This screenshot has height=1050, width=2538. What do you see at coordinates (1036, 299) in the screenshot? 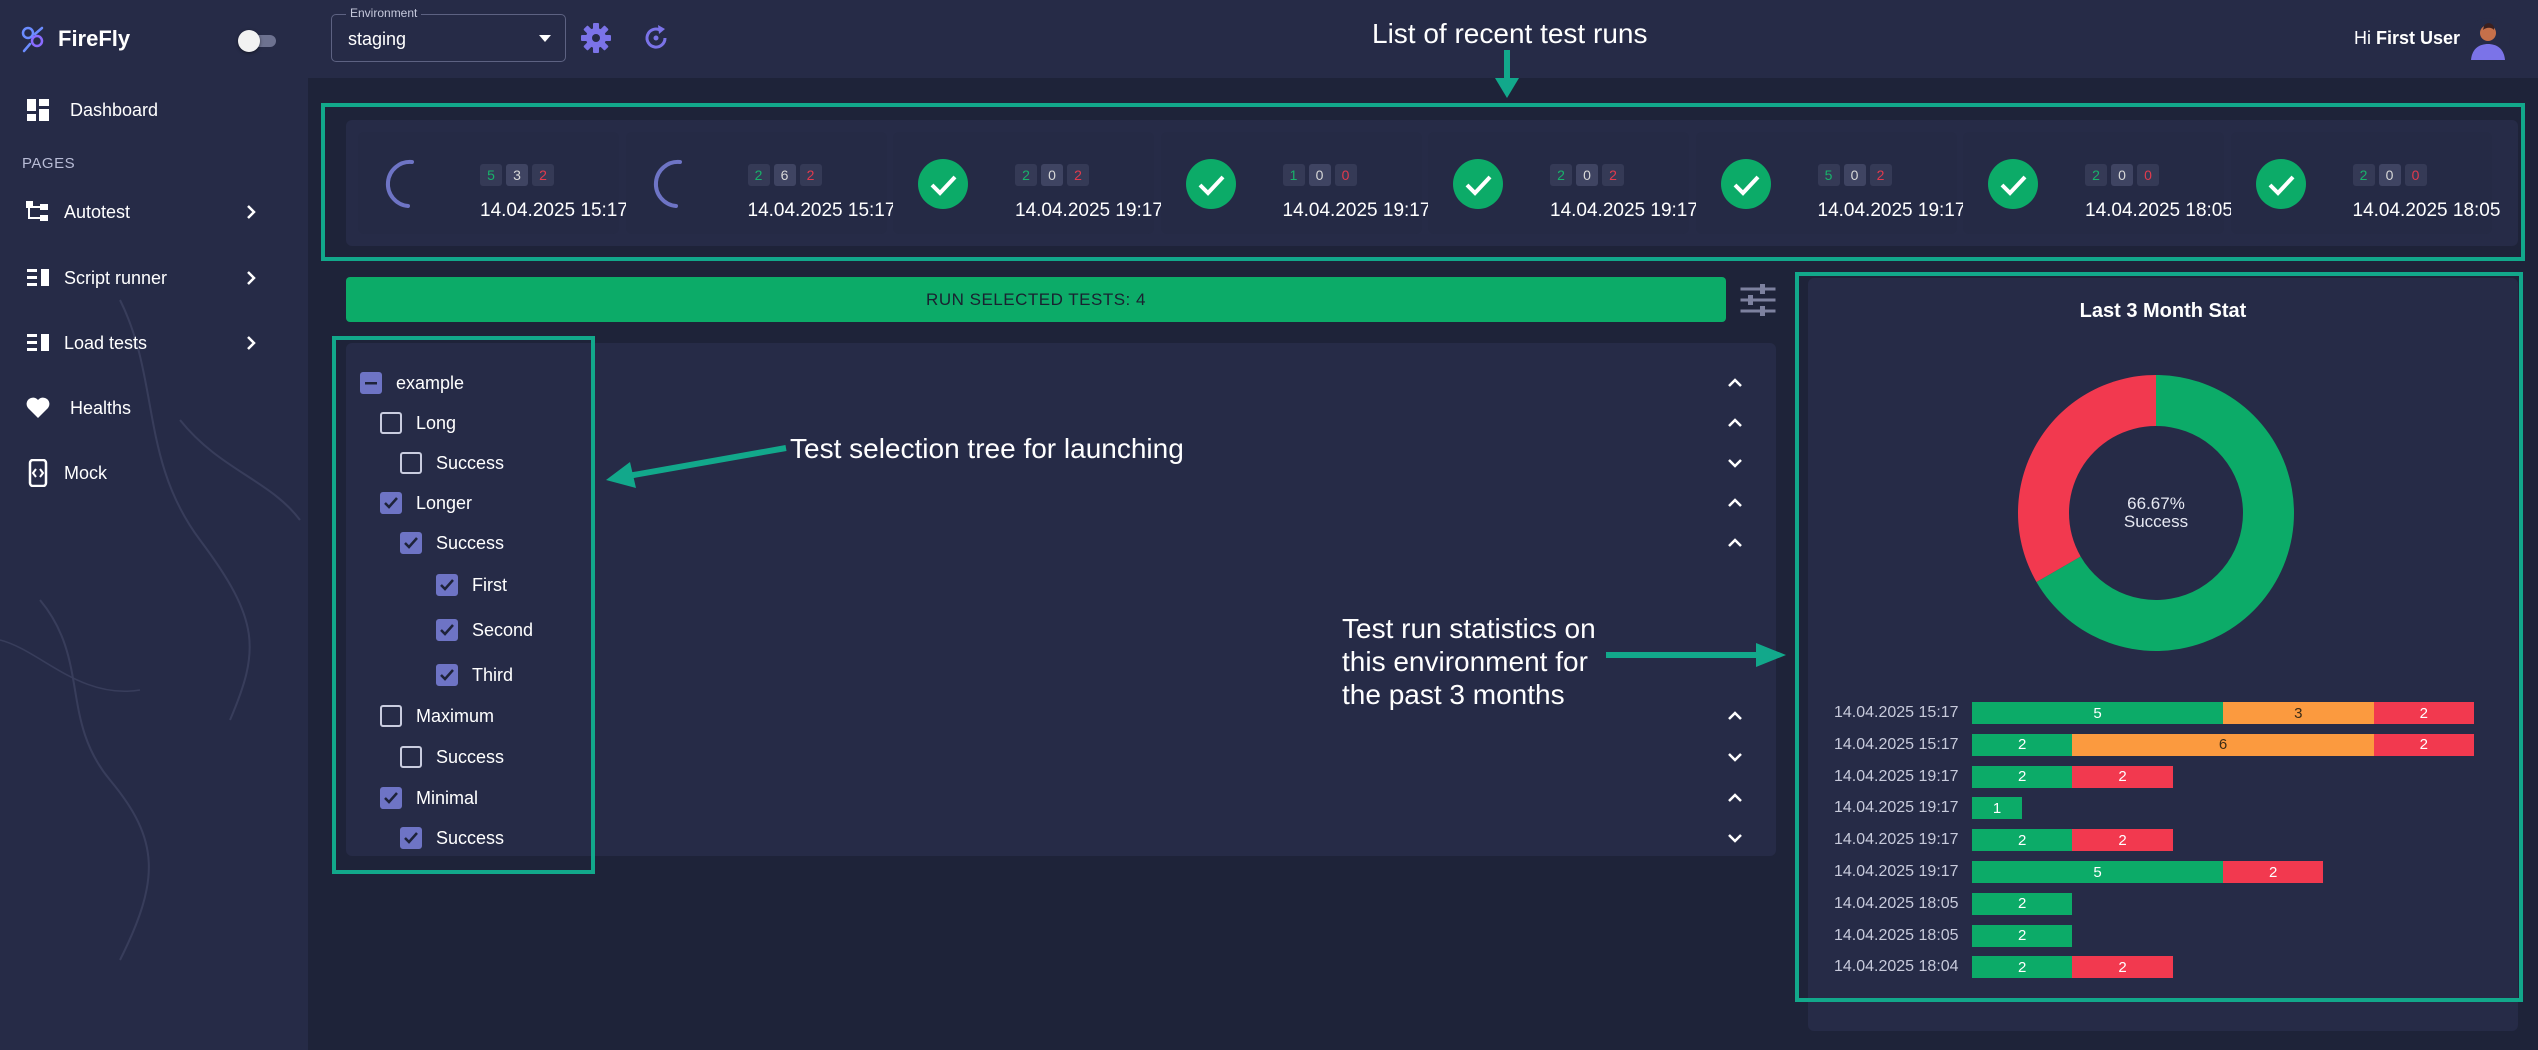
I see `run-selected-tests-button: RUN SELECTED TESTS: 4` at bounding box center [1036, 299].